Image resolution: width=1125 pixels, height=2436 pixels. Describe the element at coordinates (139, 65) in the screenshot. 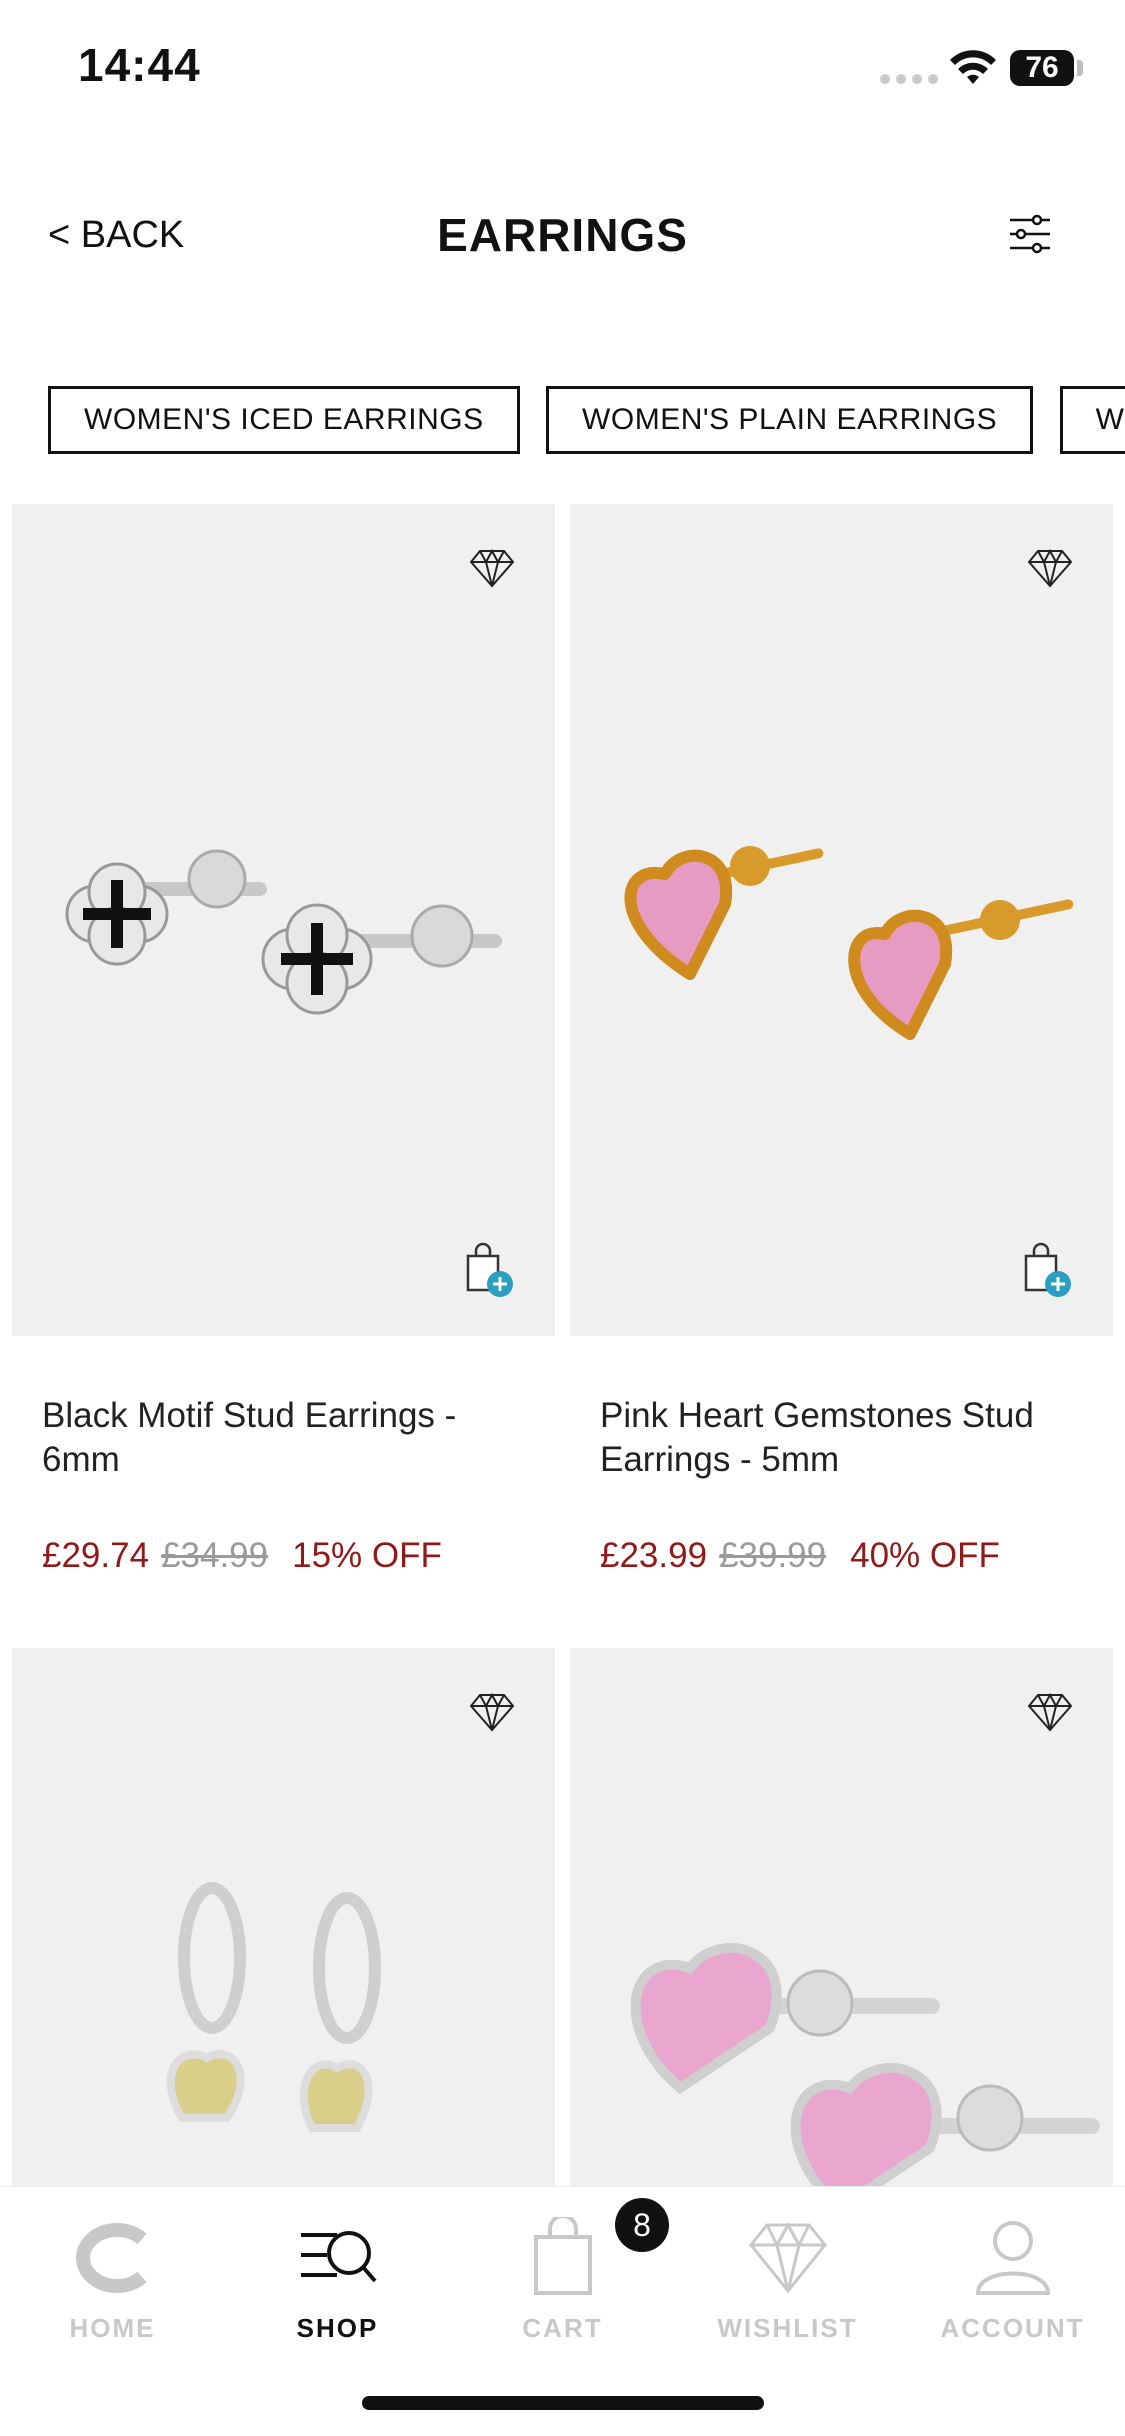

I see `status-time: 14:44` at that location.